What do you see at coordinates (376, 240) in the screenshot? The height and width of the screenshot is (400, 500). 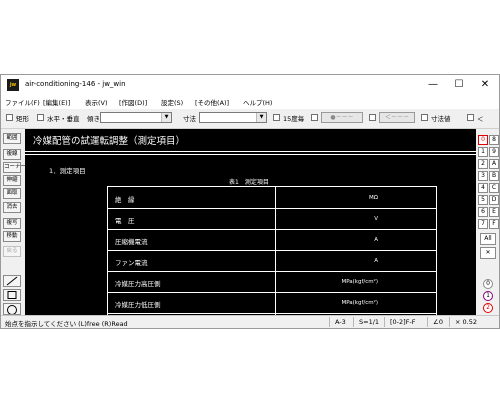 I see `row-unit-compressor-current: A` at bounding box center [376, 240].